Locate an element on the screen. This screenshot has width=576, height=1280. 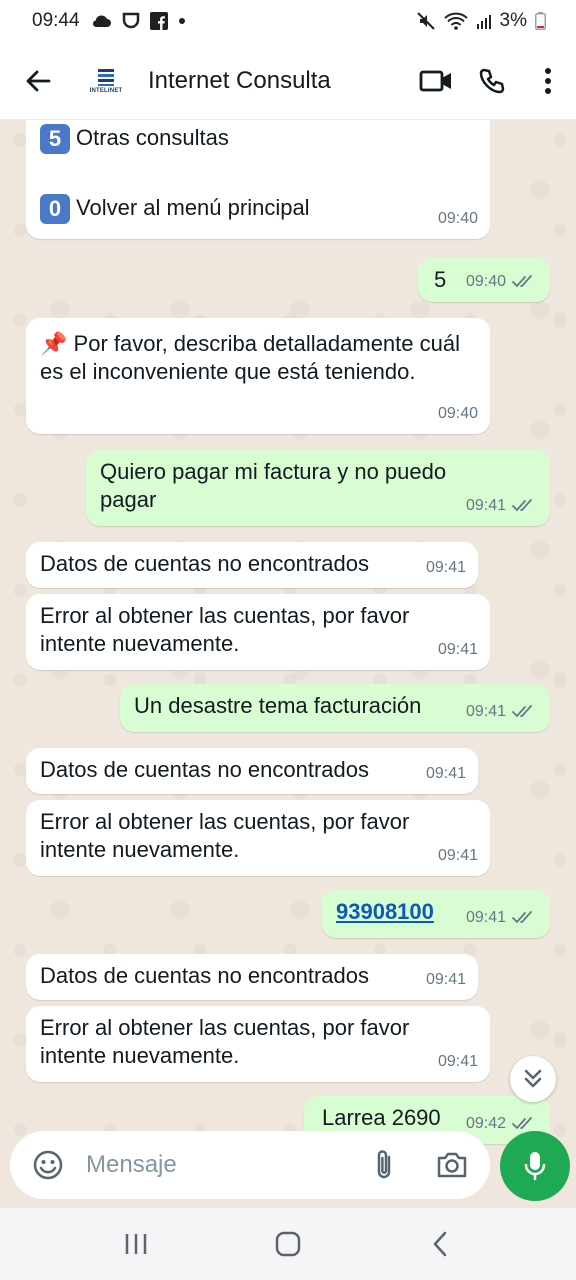
battery-percent: 3% is located at coordinates (513, 20).